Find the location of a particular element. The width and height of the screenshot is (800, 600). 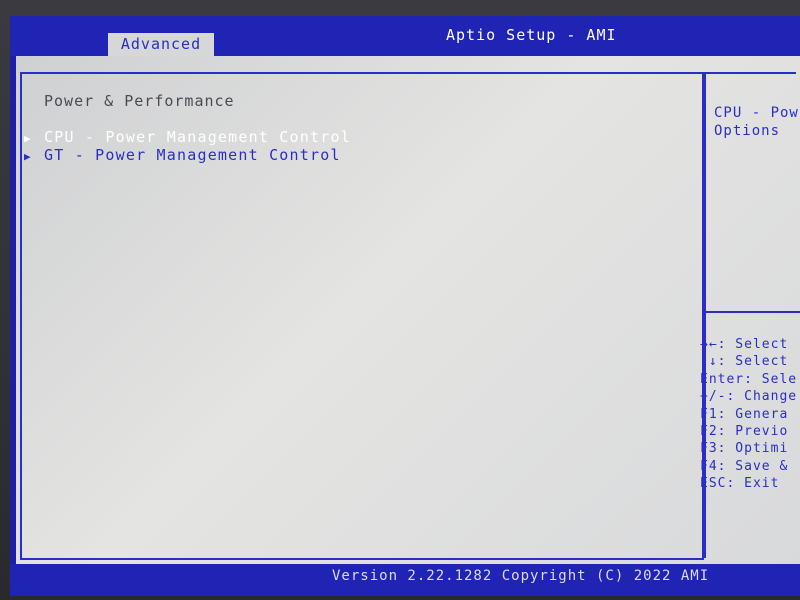

header-bar: Advanced Aptio Setup - AMI is located at coordinates (405, 36).